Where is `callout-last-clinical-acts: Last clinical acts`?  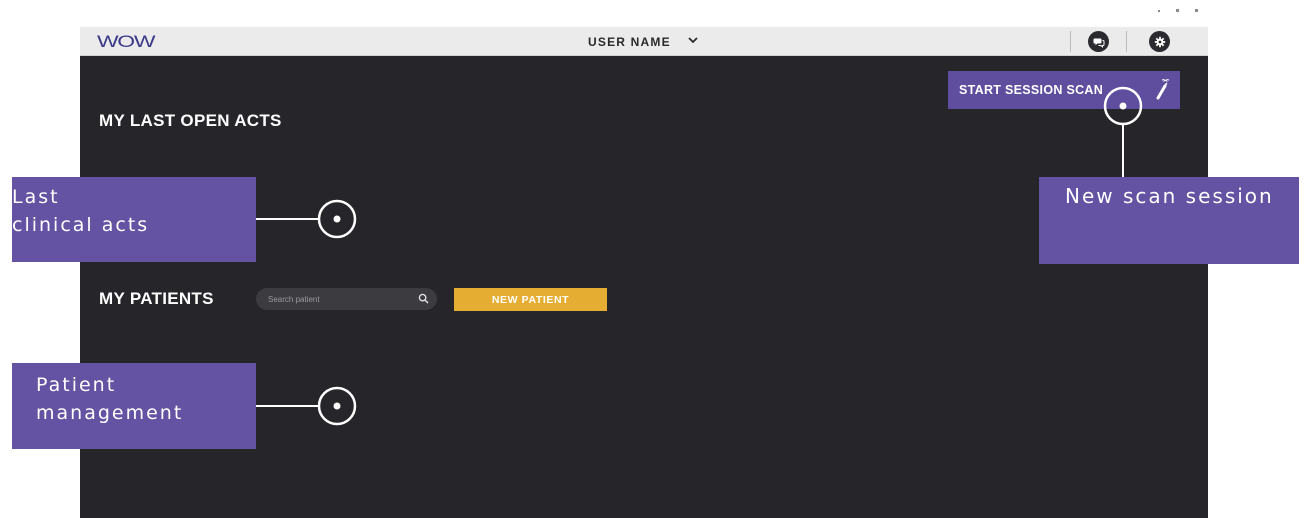 callout-last-clinical-acts: Last clinical acts is located at coordinates (134, 219).